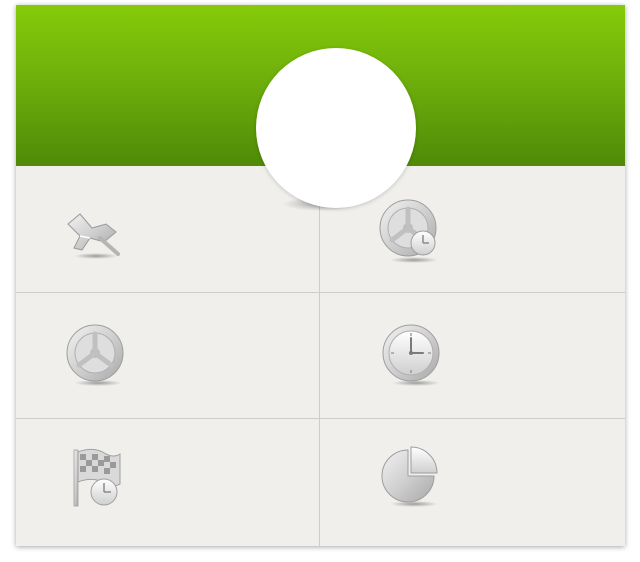 This screenshot has height=562, width=640. Describe the element at coordinates (93, 236) in the screenshot. I see `pedals-icon` at that location.